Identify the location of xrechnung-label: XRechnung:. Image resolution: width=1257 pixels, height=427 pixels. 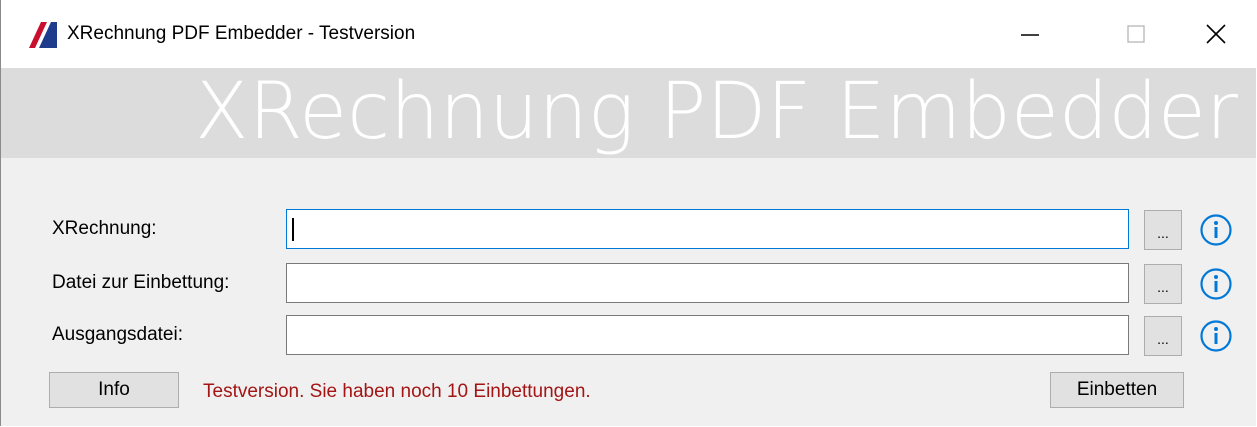
(104, 228).